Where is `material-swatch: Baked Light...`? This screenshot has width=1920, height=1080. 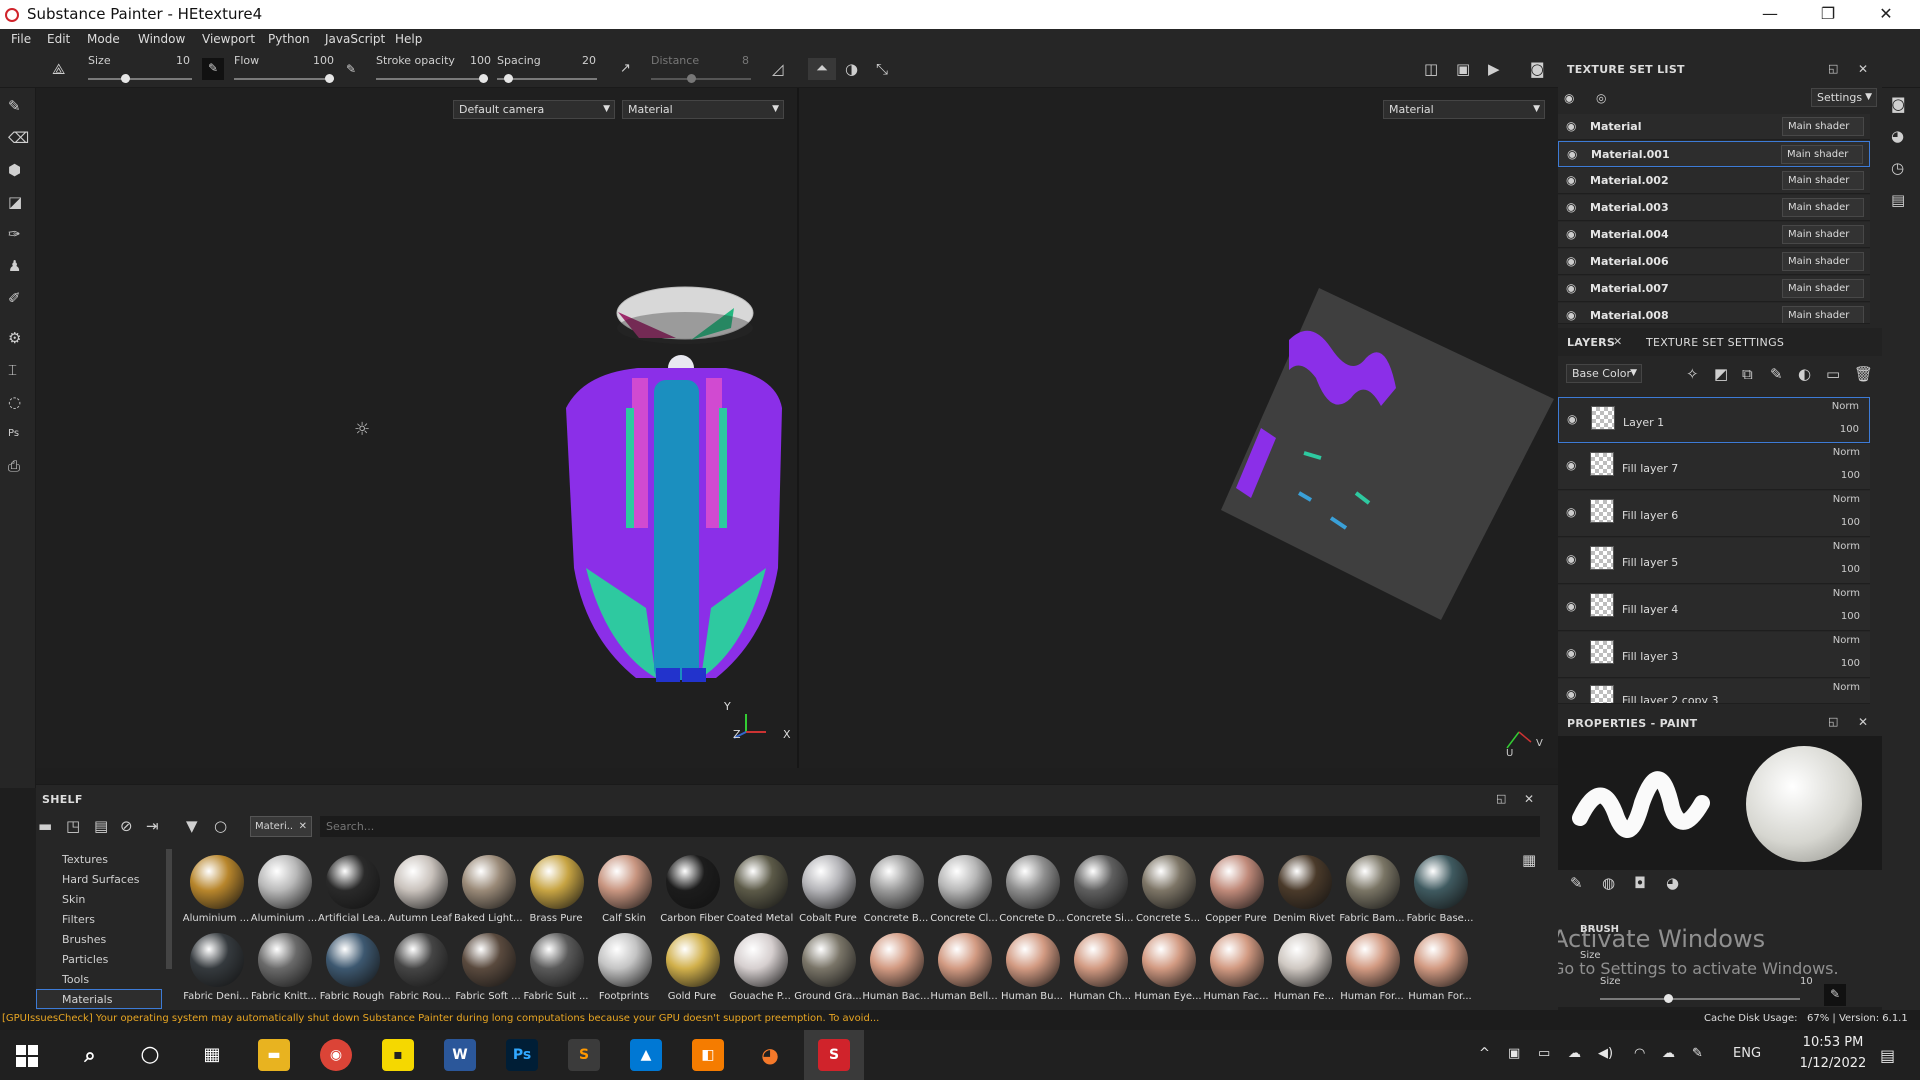
material-swatch: Baked Light... is located at coordinates (488, 891).